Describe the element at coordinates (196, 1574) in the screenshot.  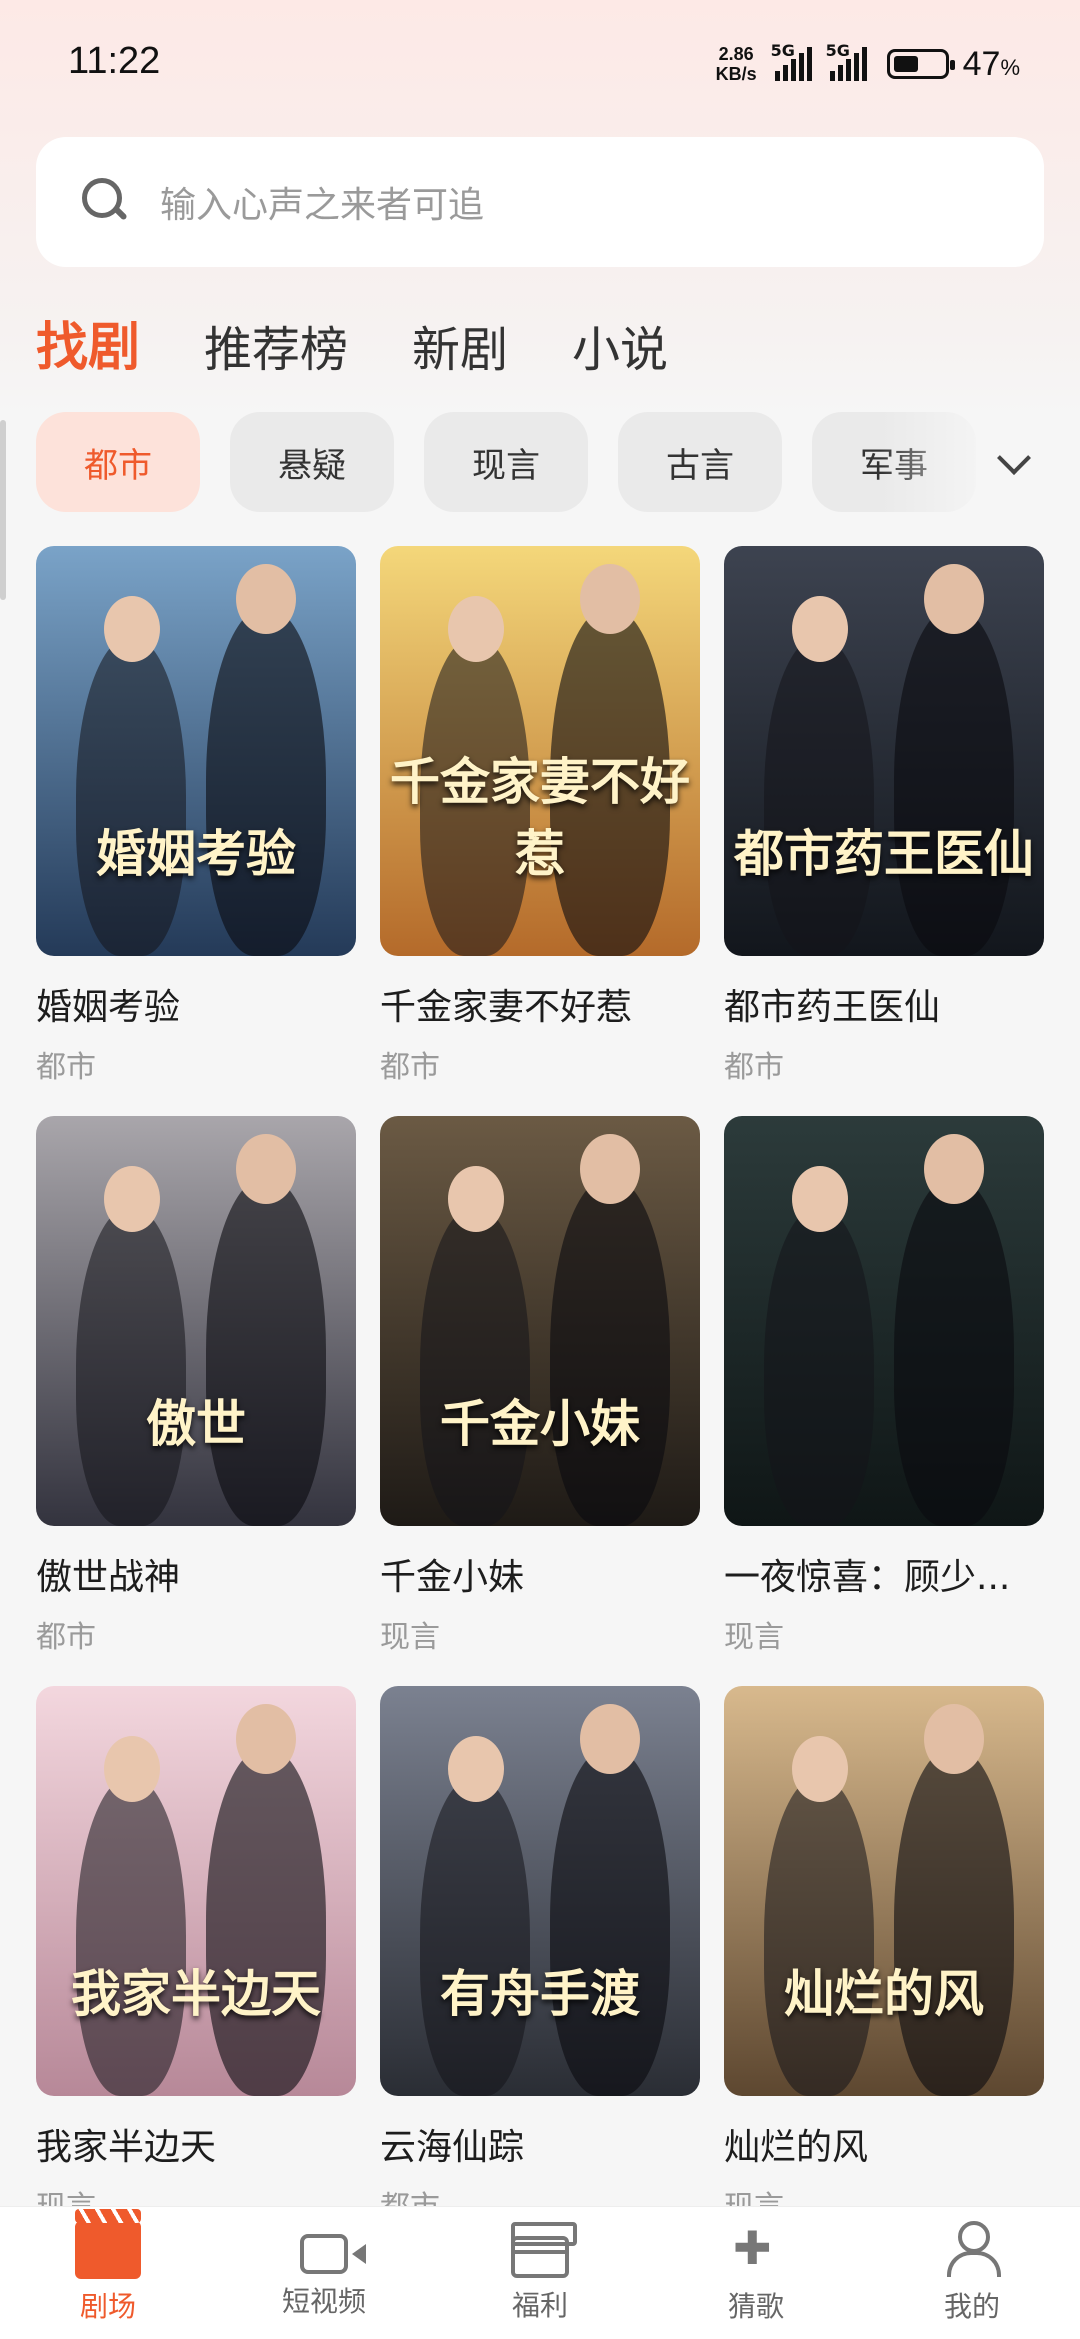
I see `drama-title: 傲世战神` at that location.